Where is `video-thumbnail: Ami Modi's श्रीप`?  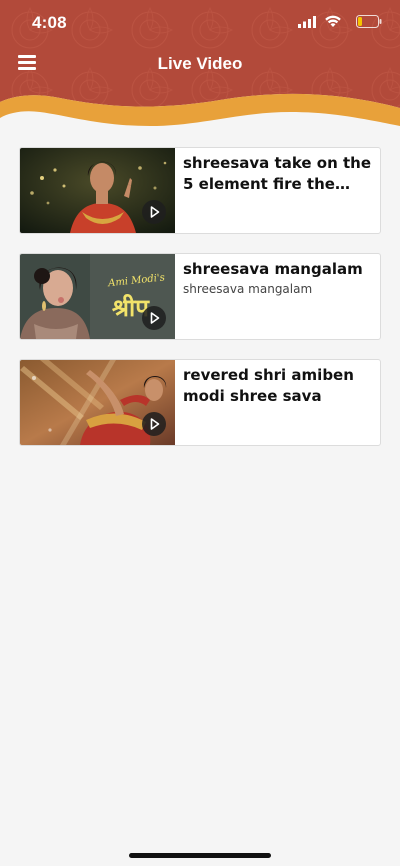
video-thumbnail: Ami Modi's श्रीप is located at coordinates (97, 296).